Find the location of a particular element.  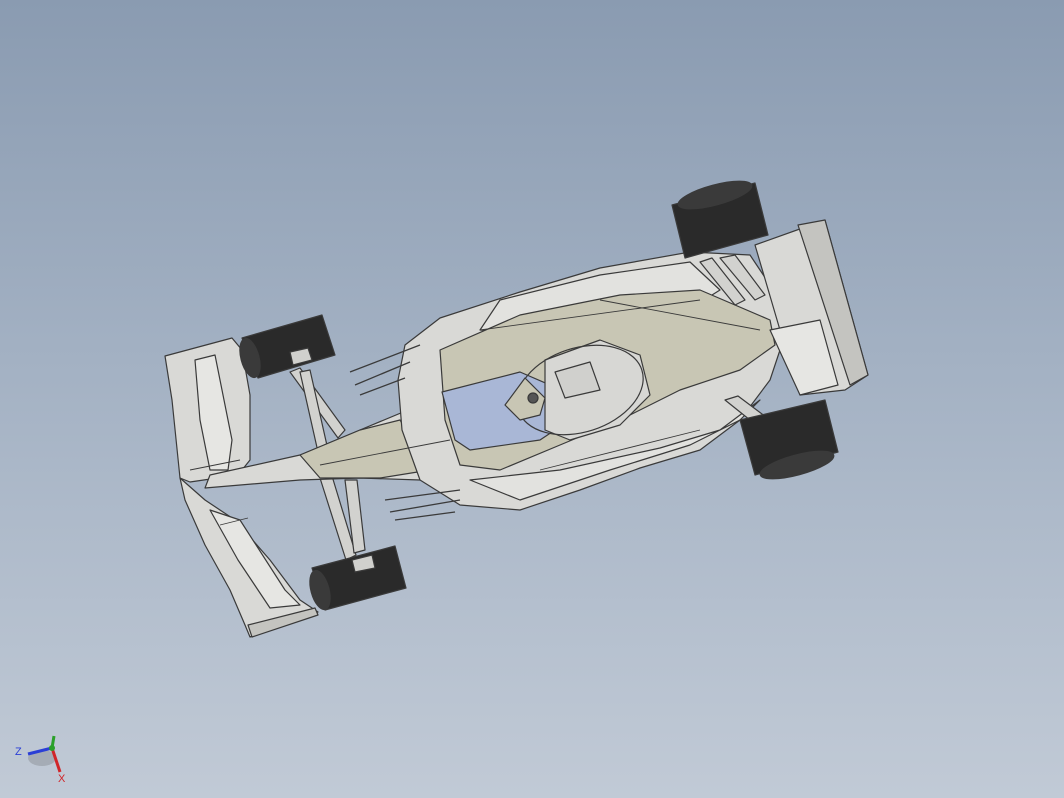

triad-origin is located at coordinates (52, 748).